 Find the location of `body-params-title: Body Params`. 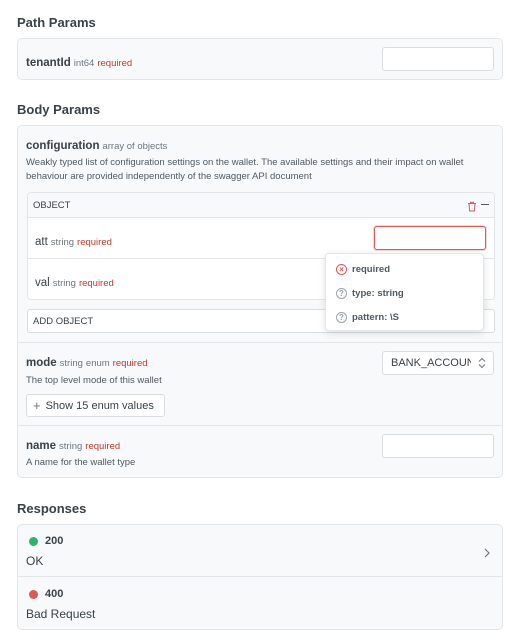

body-params-title: Body Params is located at coordinates (59, 109).